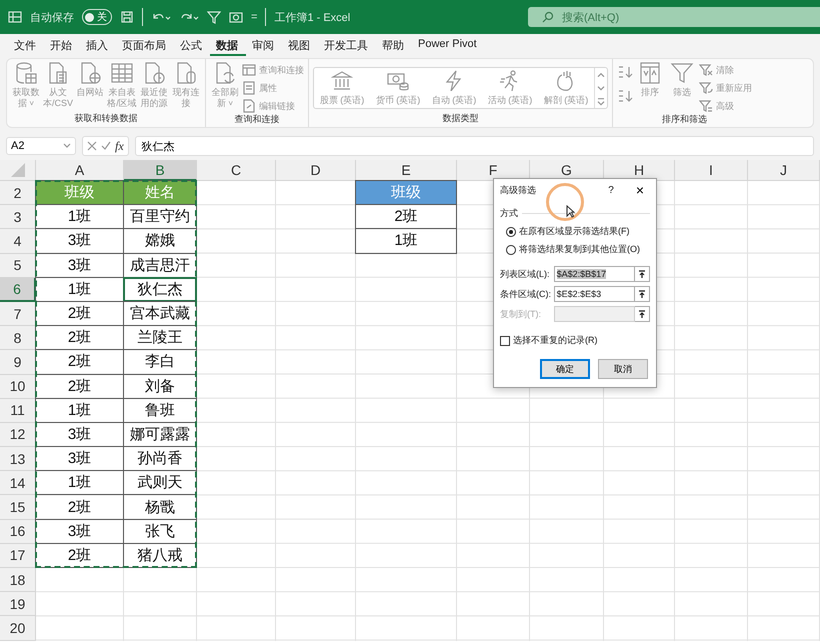 This screenshot has width=820, height=642. What do you see at coordinates (26, 73) in the screenshot?
I see `database-icon` at bounding box center [26, 73].